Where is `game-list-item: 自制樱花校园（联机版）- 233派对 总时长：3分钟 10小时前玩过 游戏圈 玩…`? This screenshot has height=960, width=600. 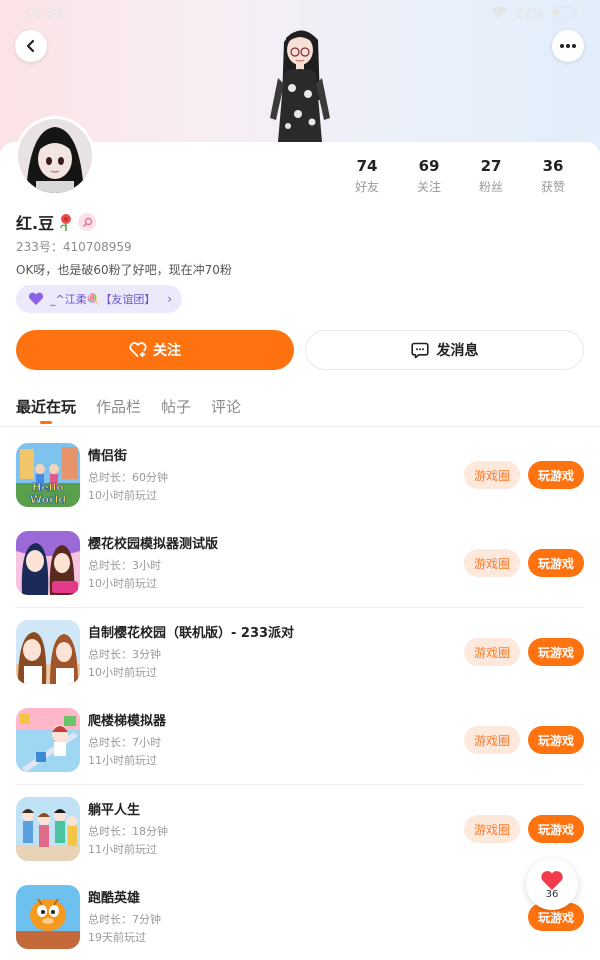 game-list-item: 自制樱花校园（联机版）- 233派对 总时长：3分钟 10小时前玩过 游戏圈 玩… is located at coordinates (300, 664).